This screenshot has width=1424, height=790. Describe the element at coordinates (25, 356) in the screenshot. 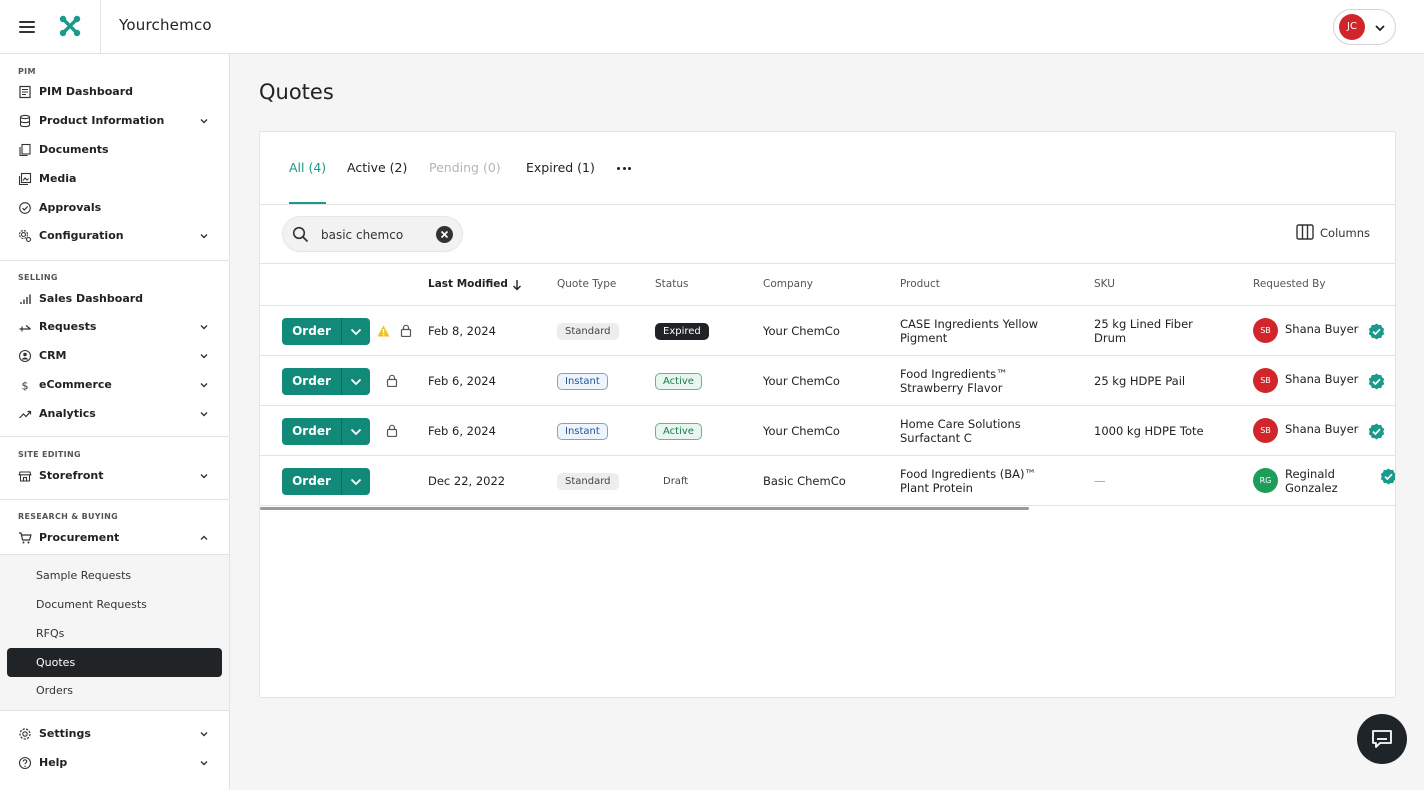

I see `user-circle-icon` at that location.